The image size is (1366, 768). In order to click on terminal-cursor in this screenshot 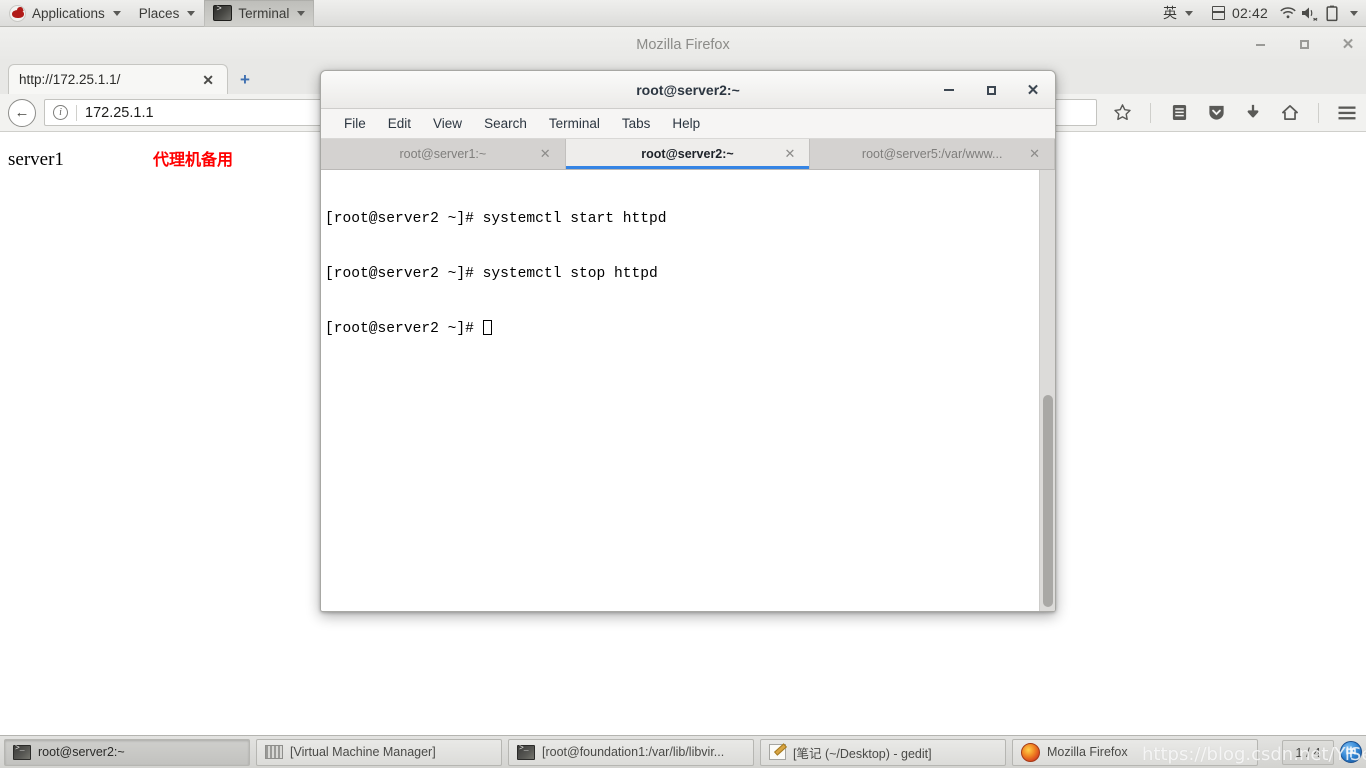, I will do `click(487, 327)`.